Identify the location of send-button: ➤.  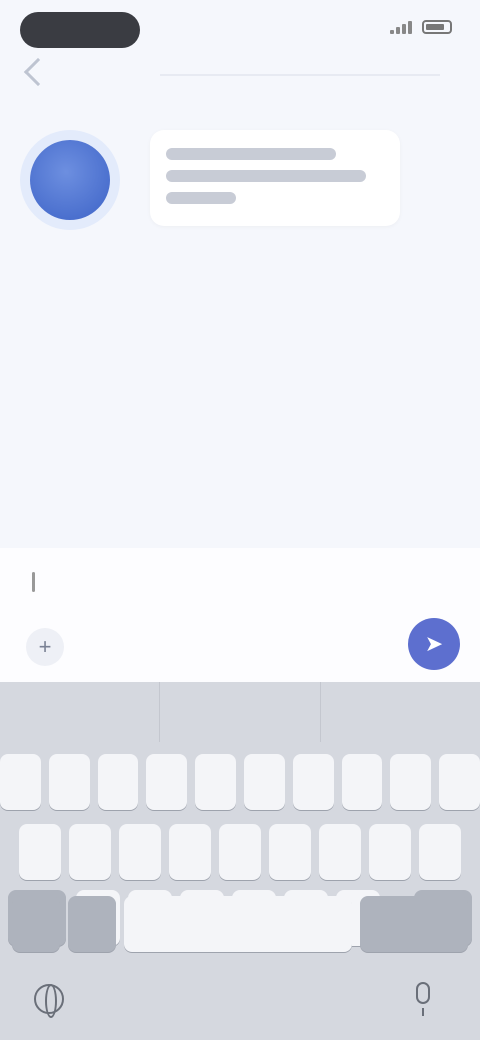
(434, 644).